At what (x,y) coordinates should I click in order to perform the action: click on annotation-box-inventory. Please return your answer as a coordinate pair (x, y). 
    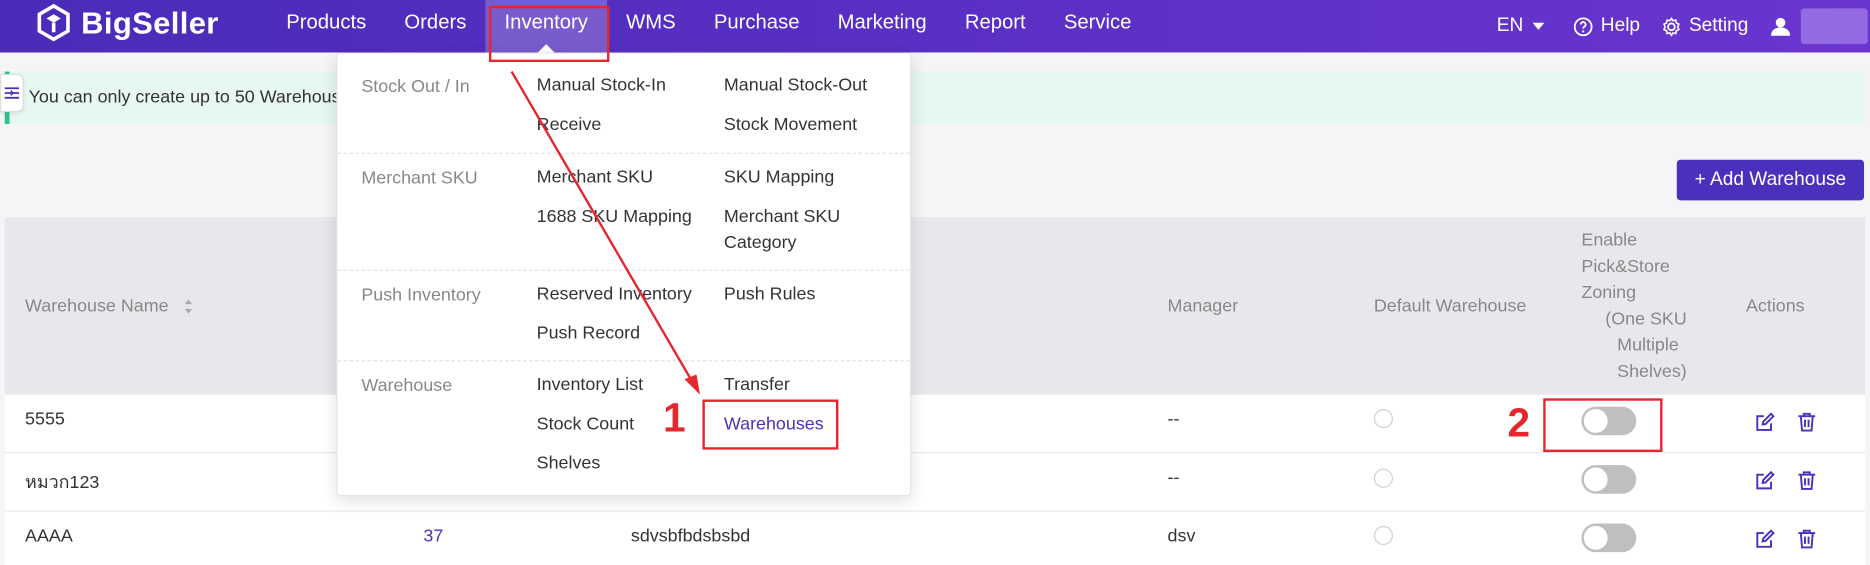
    Looking at the image, I should click on (549, 34).